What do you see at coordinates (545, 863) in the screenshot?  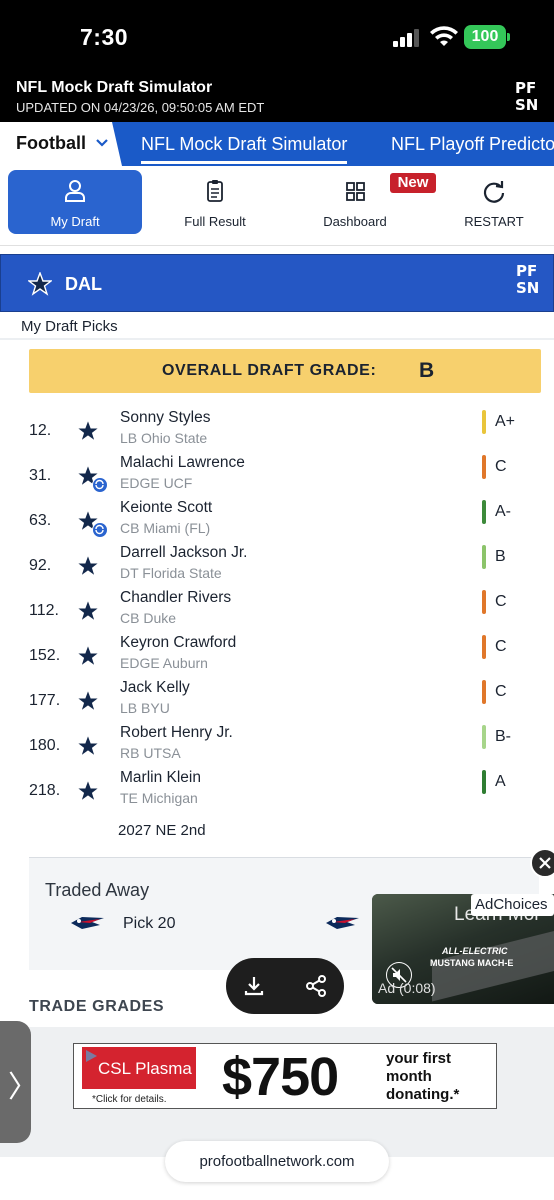 I see `close-icon` at bounding box center [545, 863].